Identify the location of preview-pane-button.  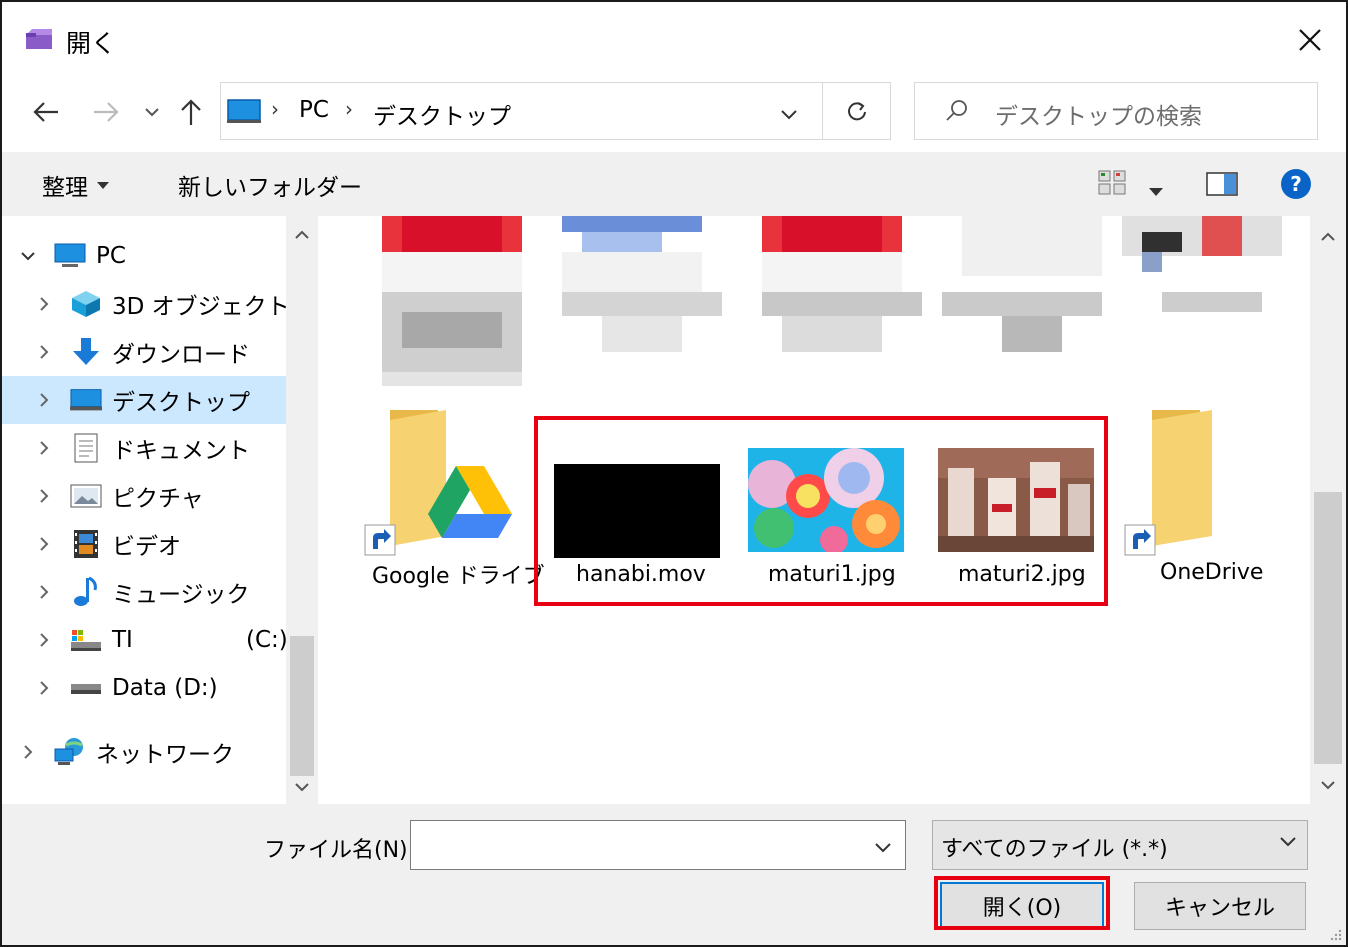
(1222, 187).